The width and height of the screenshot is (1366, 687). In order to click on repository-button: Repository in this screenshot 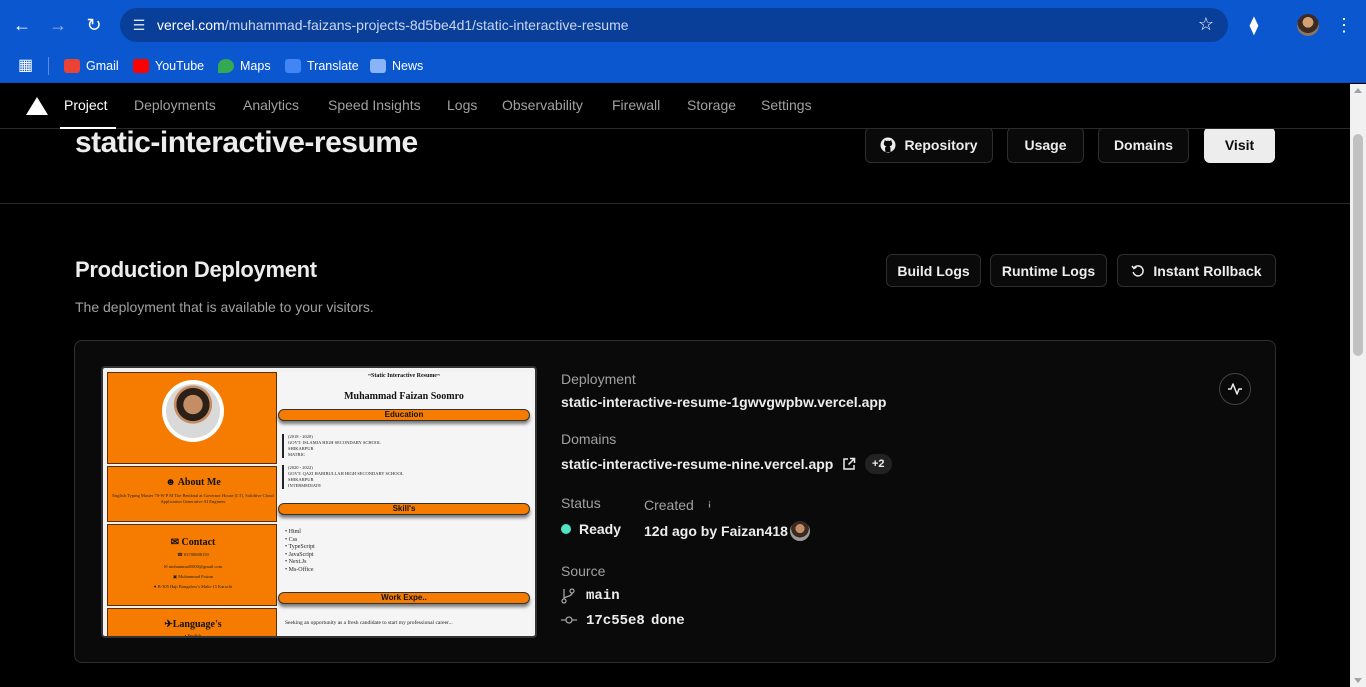, I will do `click(929, 145)`.